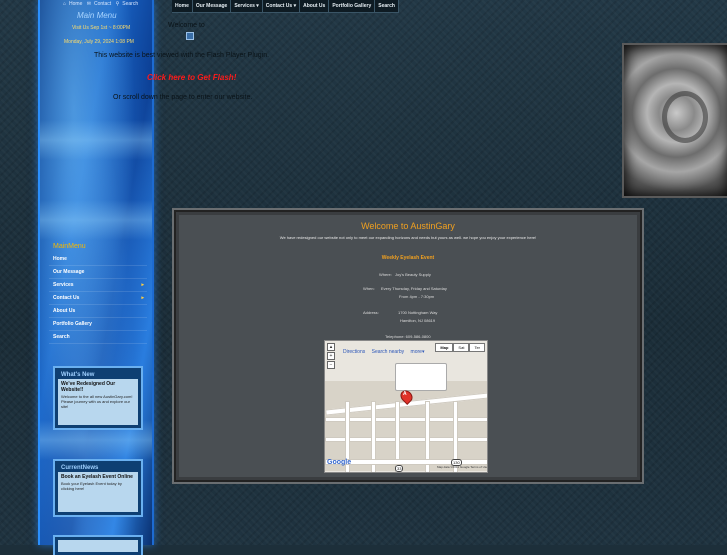 This screenshot has height=555, width=727. I want to click on nav-home: Home, so click(182, 6).